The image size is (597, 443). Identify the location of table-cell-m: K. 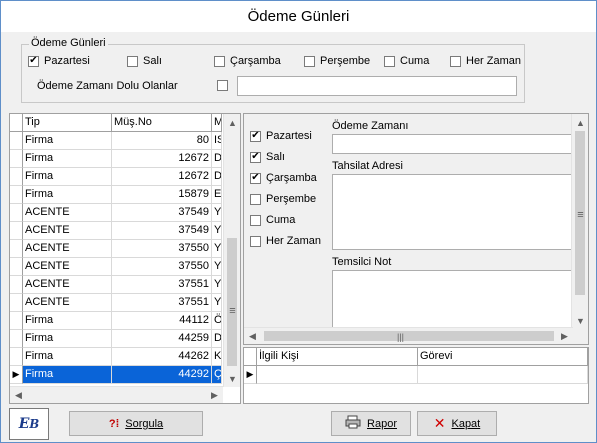
(217, 357).